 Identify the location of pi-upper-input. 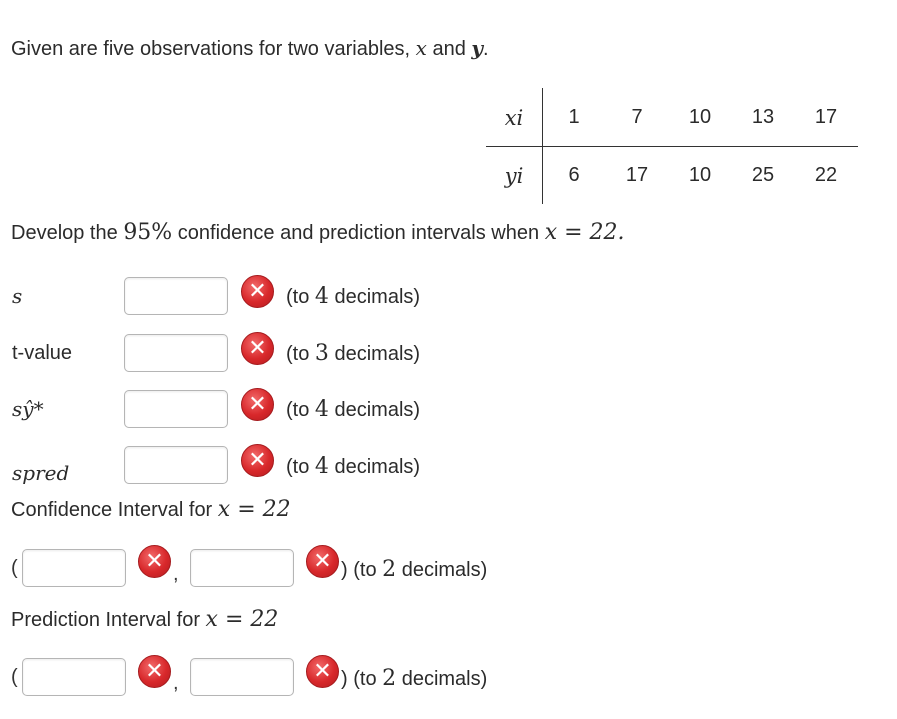
(242, 677).